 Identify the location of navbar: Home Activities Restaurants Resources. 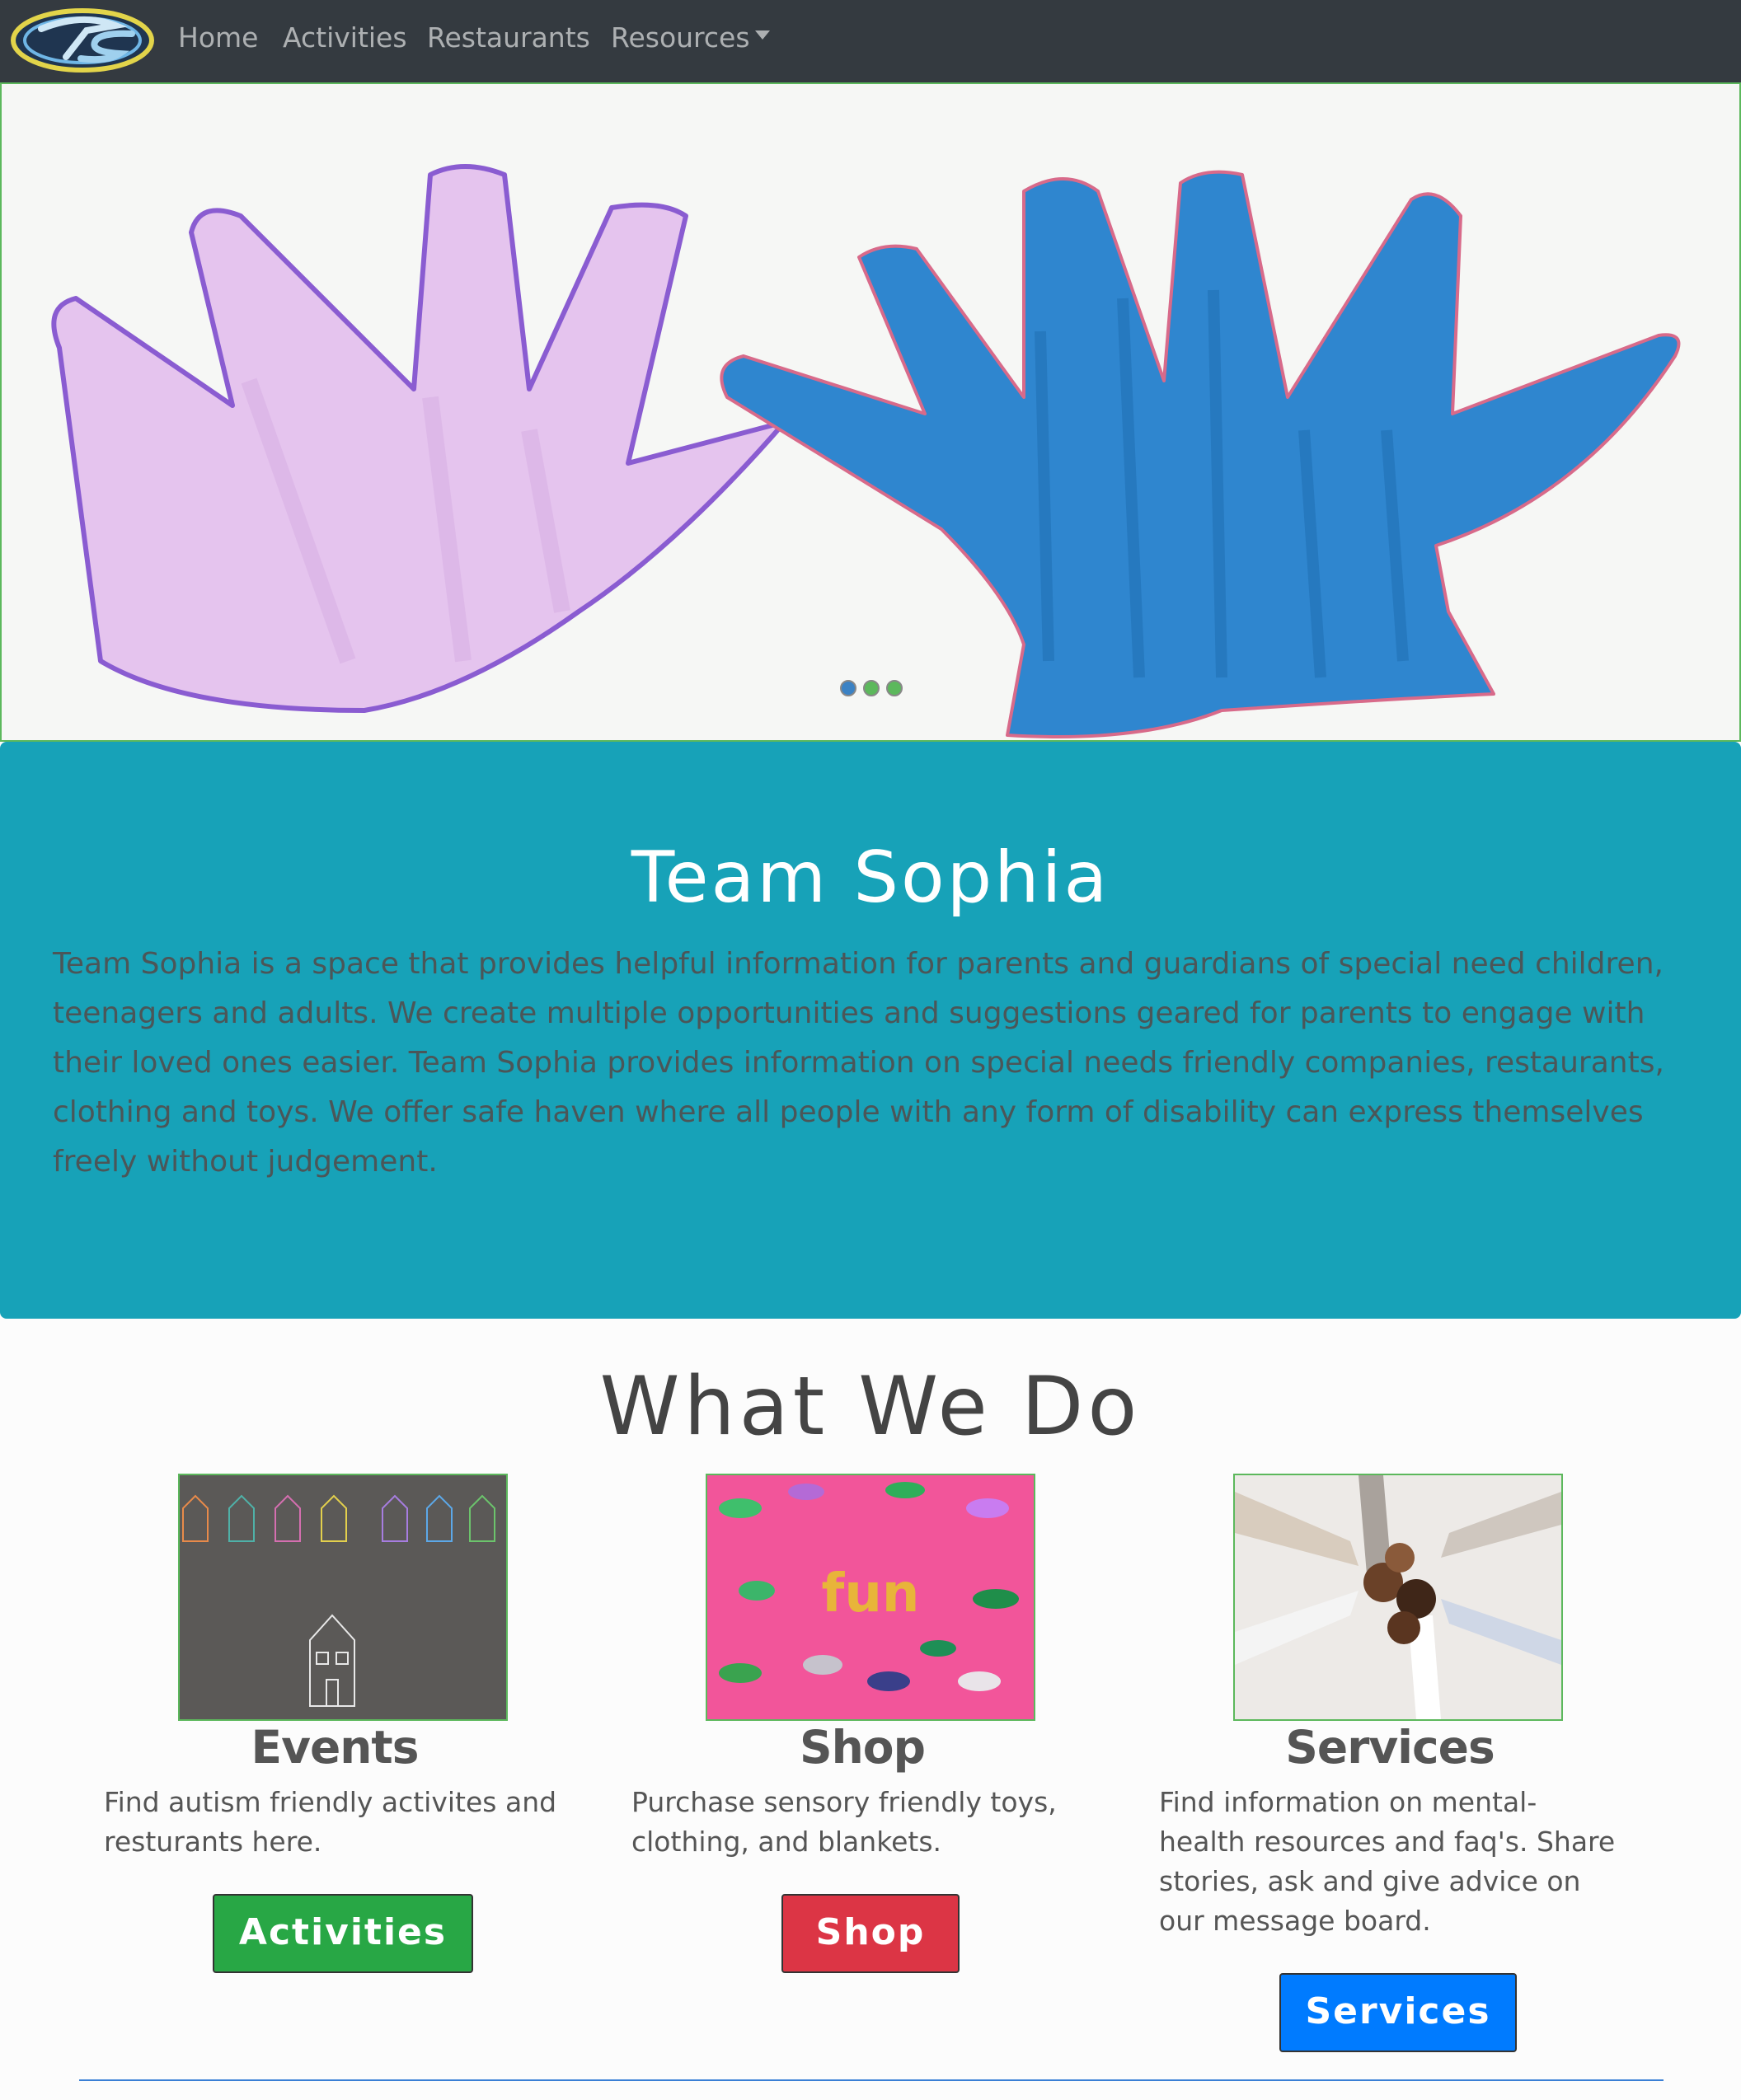
(870, 41).